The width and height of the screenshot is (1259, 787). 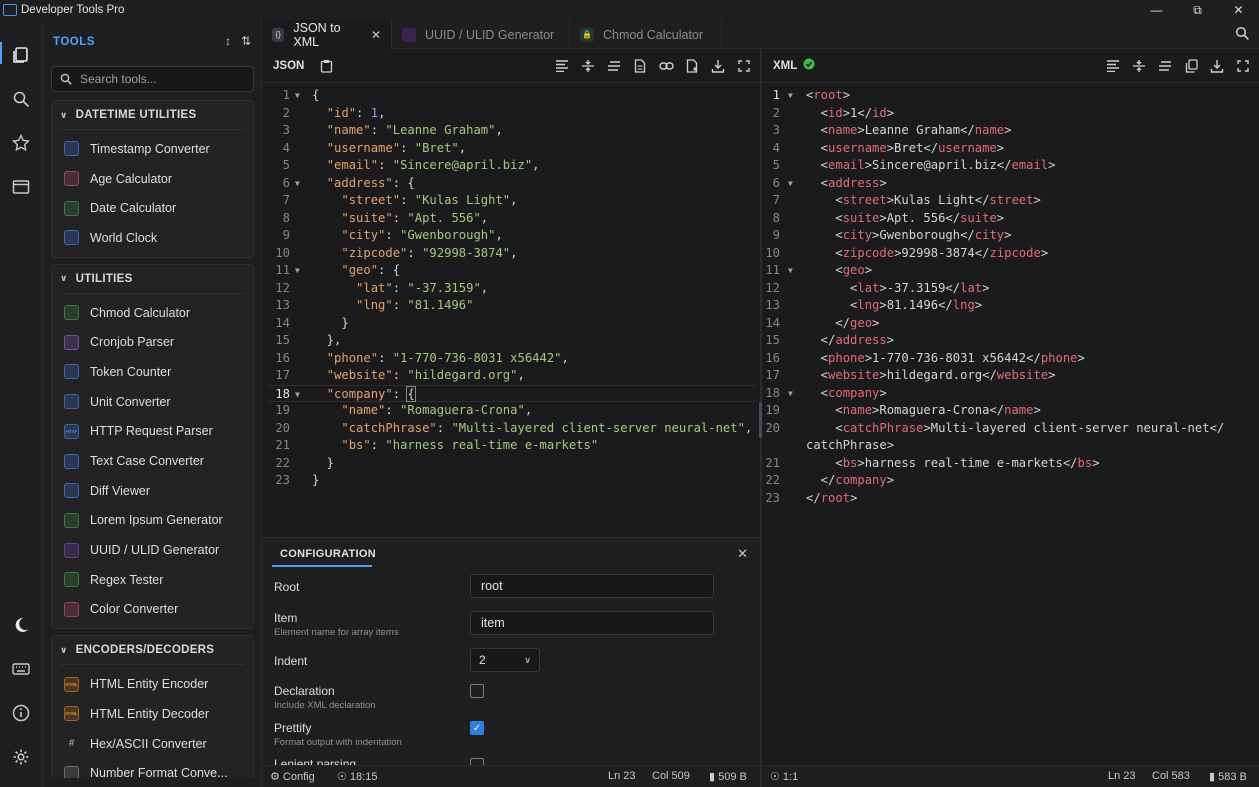 I want to click on line-number: 4, so click(x=286, y=147).